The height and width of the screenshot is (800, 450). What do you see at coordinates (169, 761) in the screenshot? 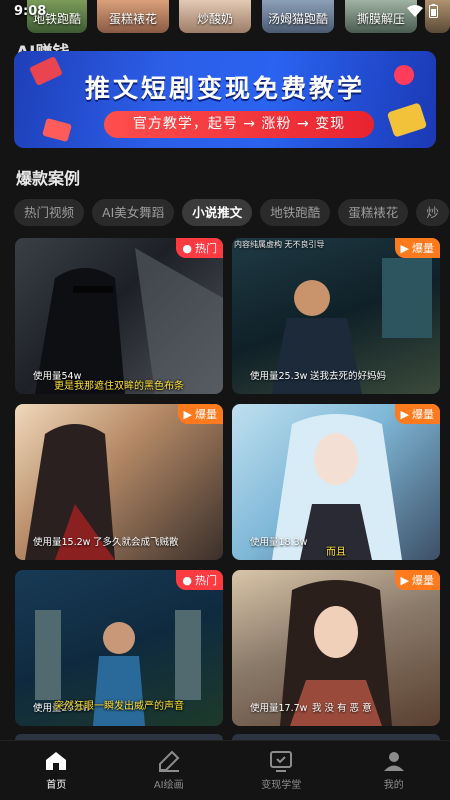
I see `brush-icon` at bounding box center [169, 761].